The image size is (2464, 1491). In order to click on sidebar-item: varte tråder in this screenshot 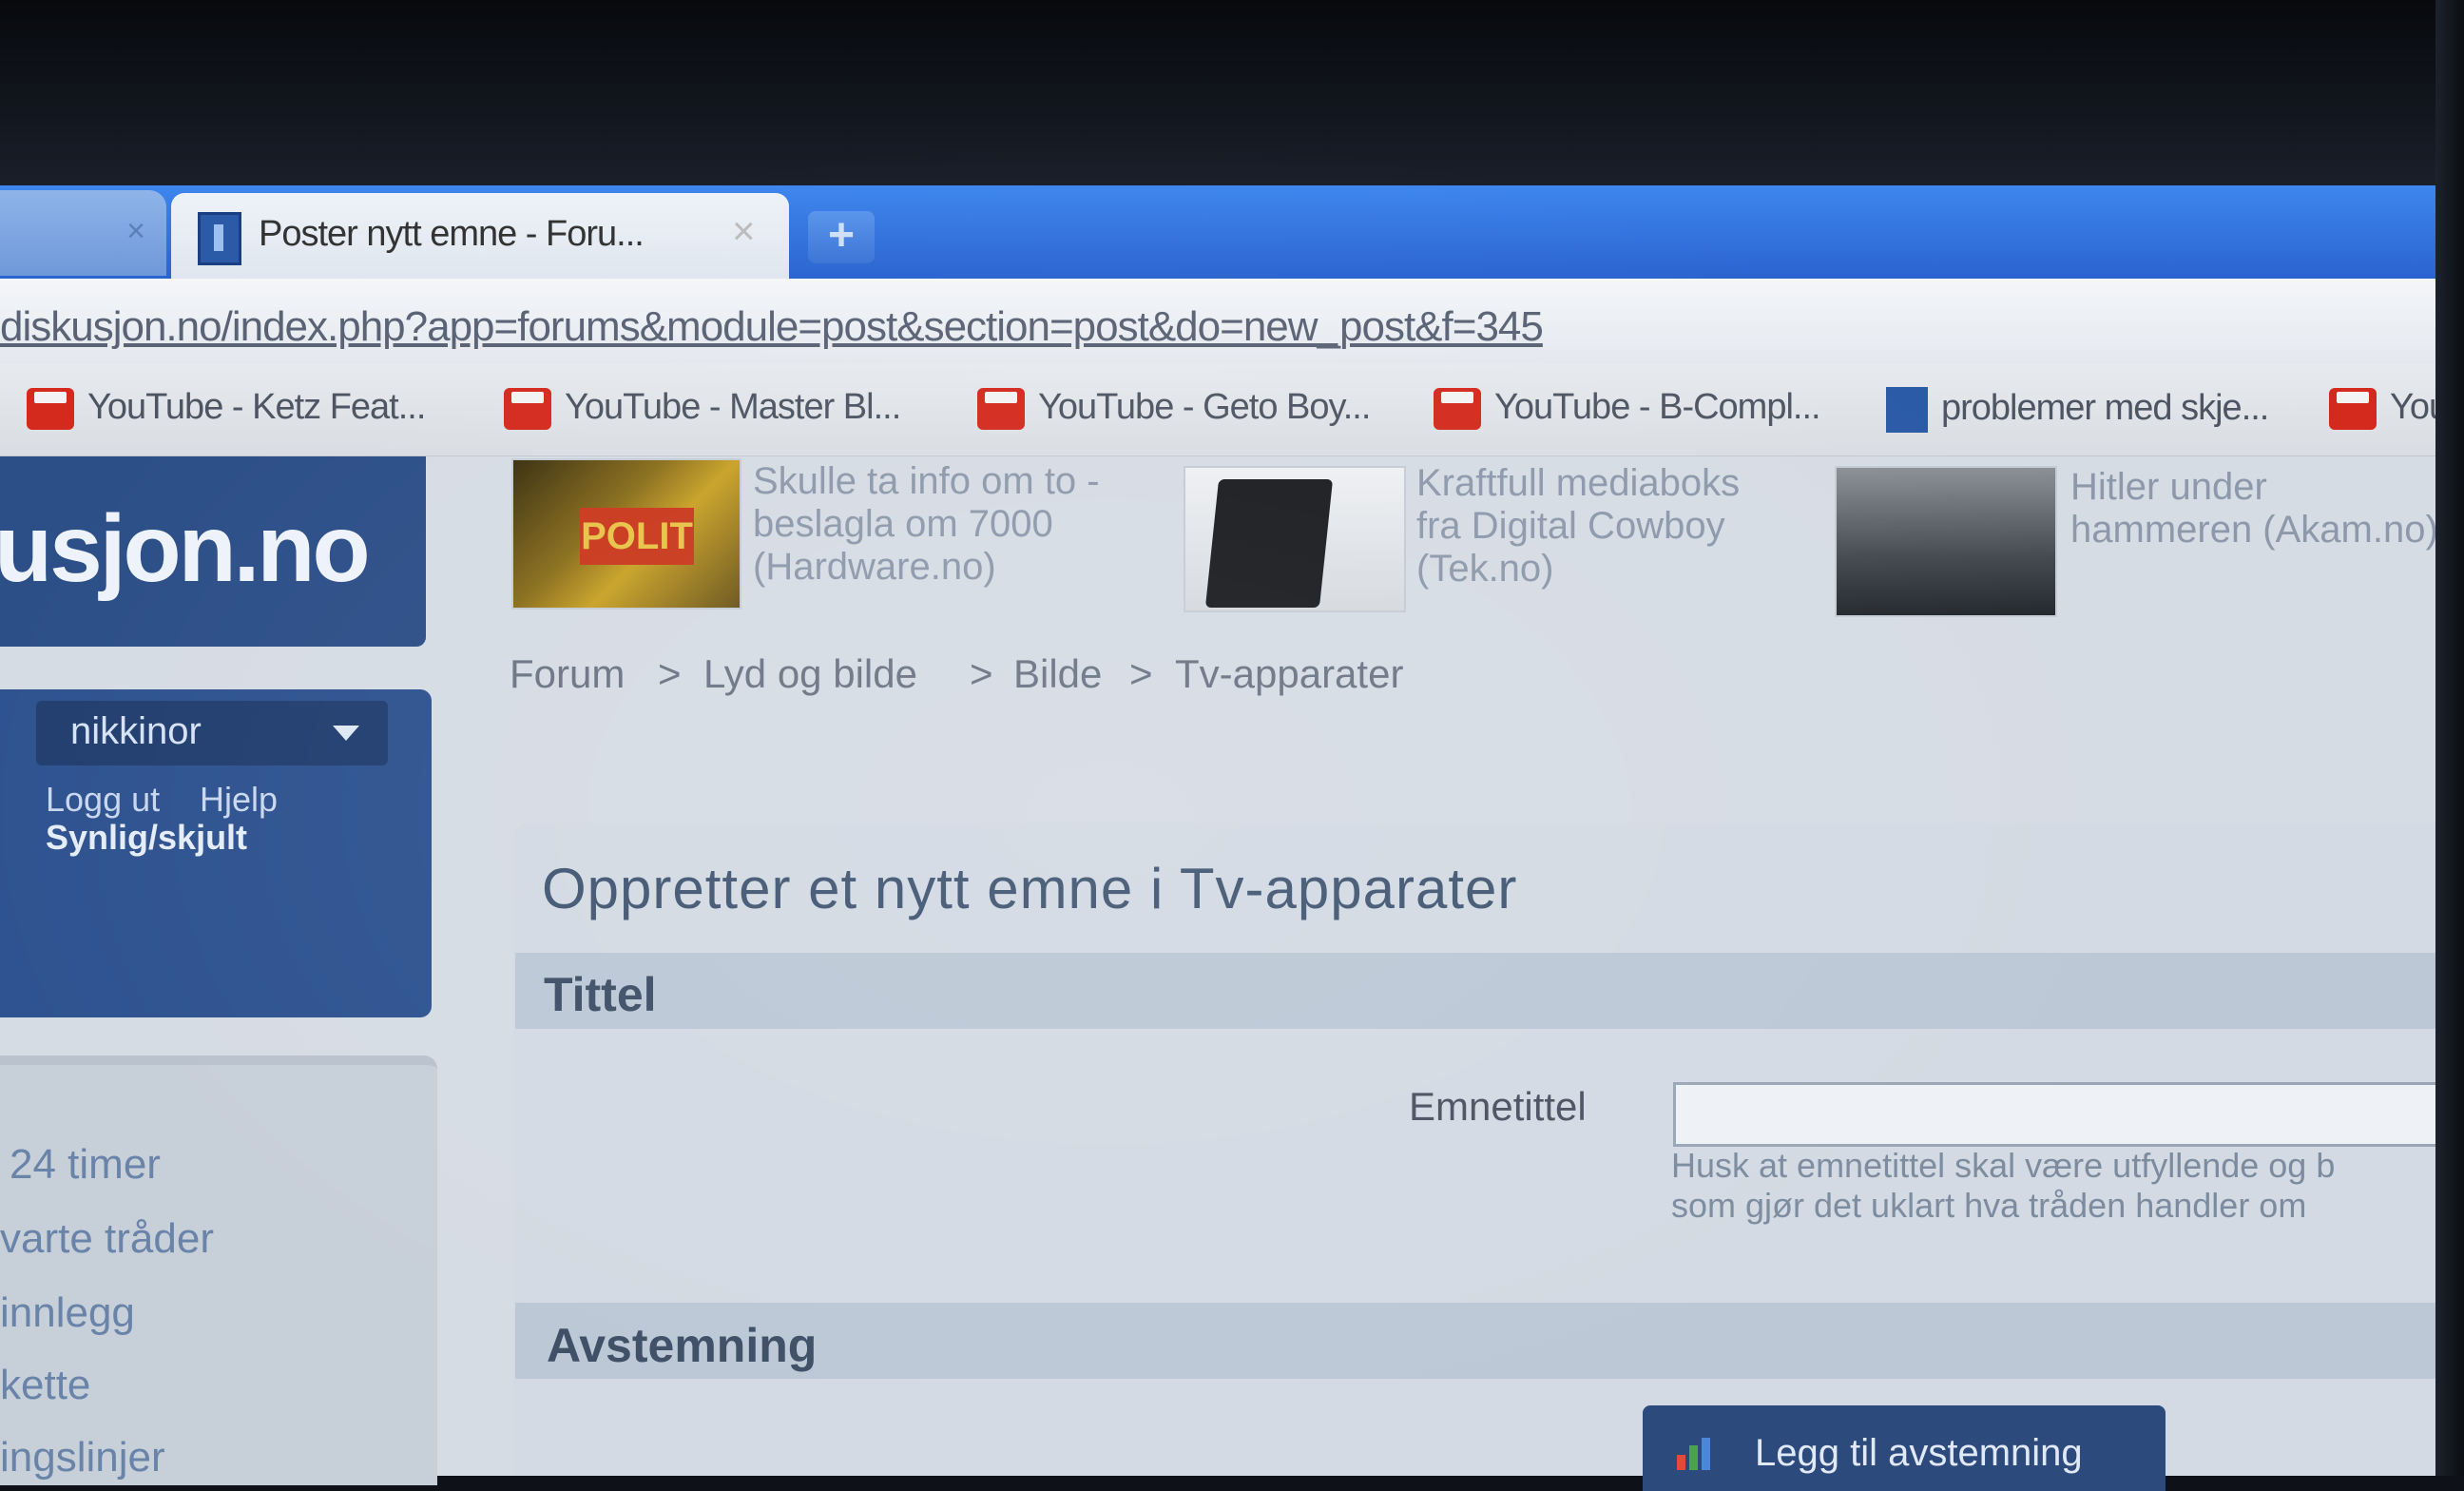, I will do `click(107, 1239)`.